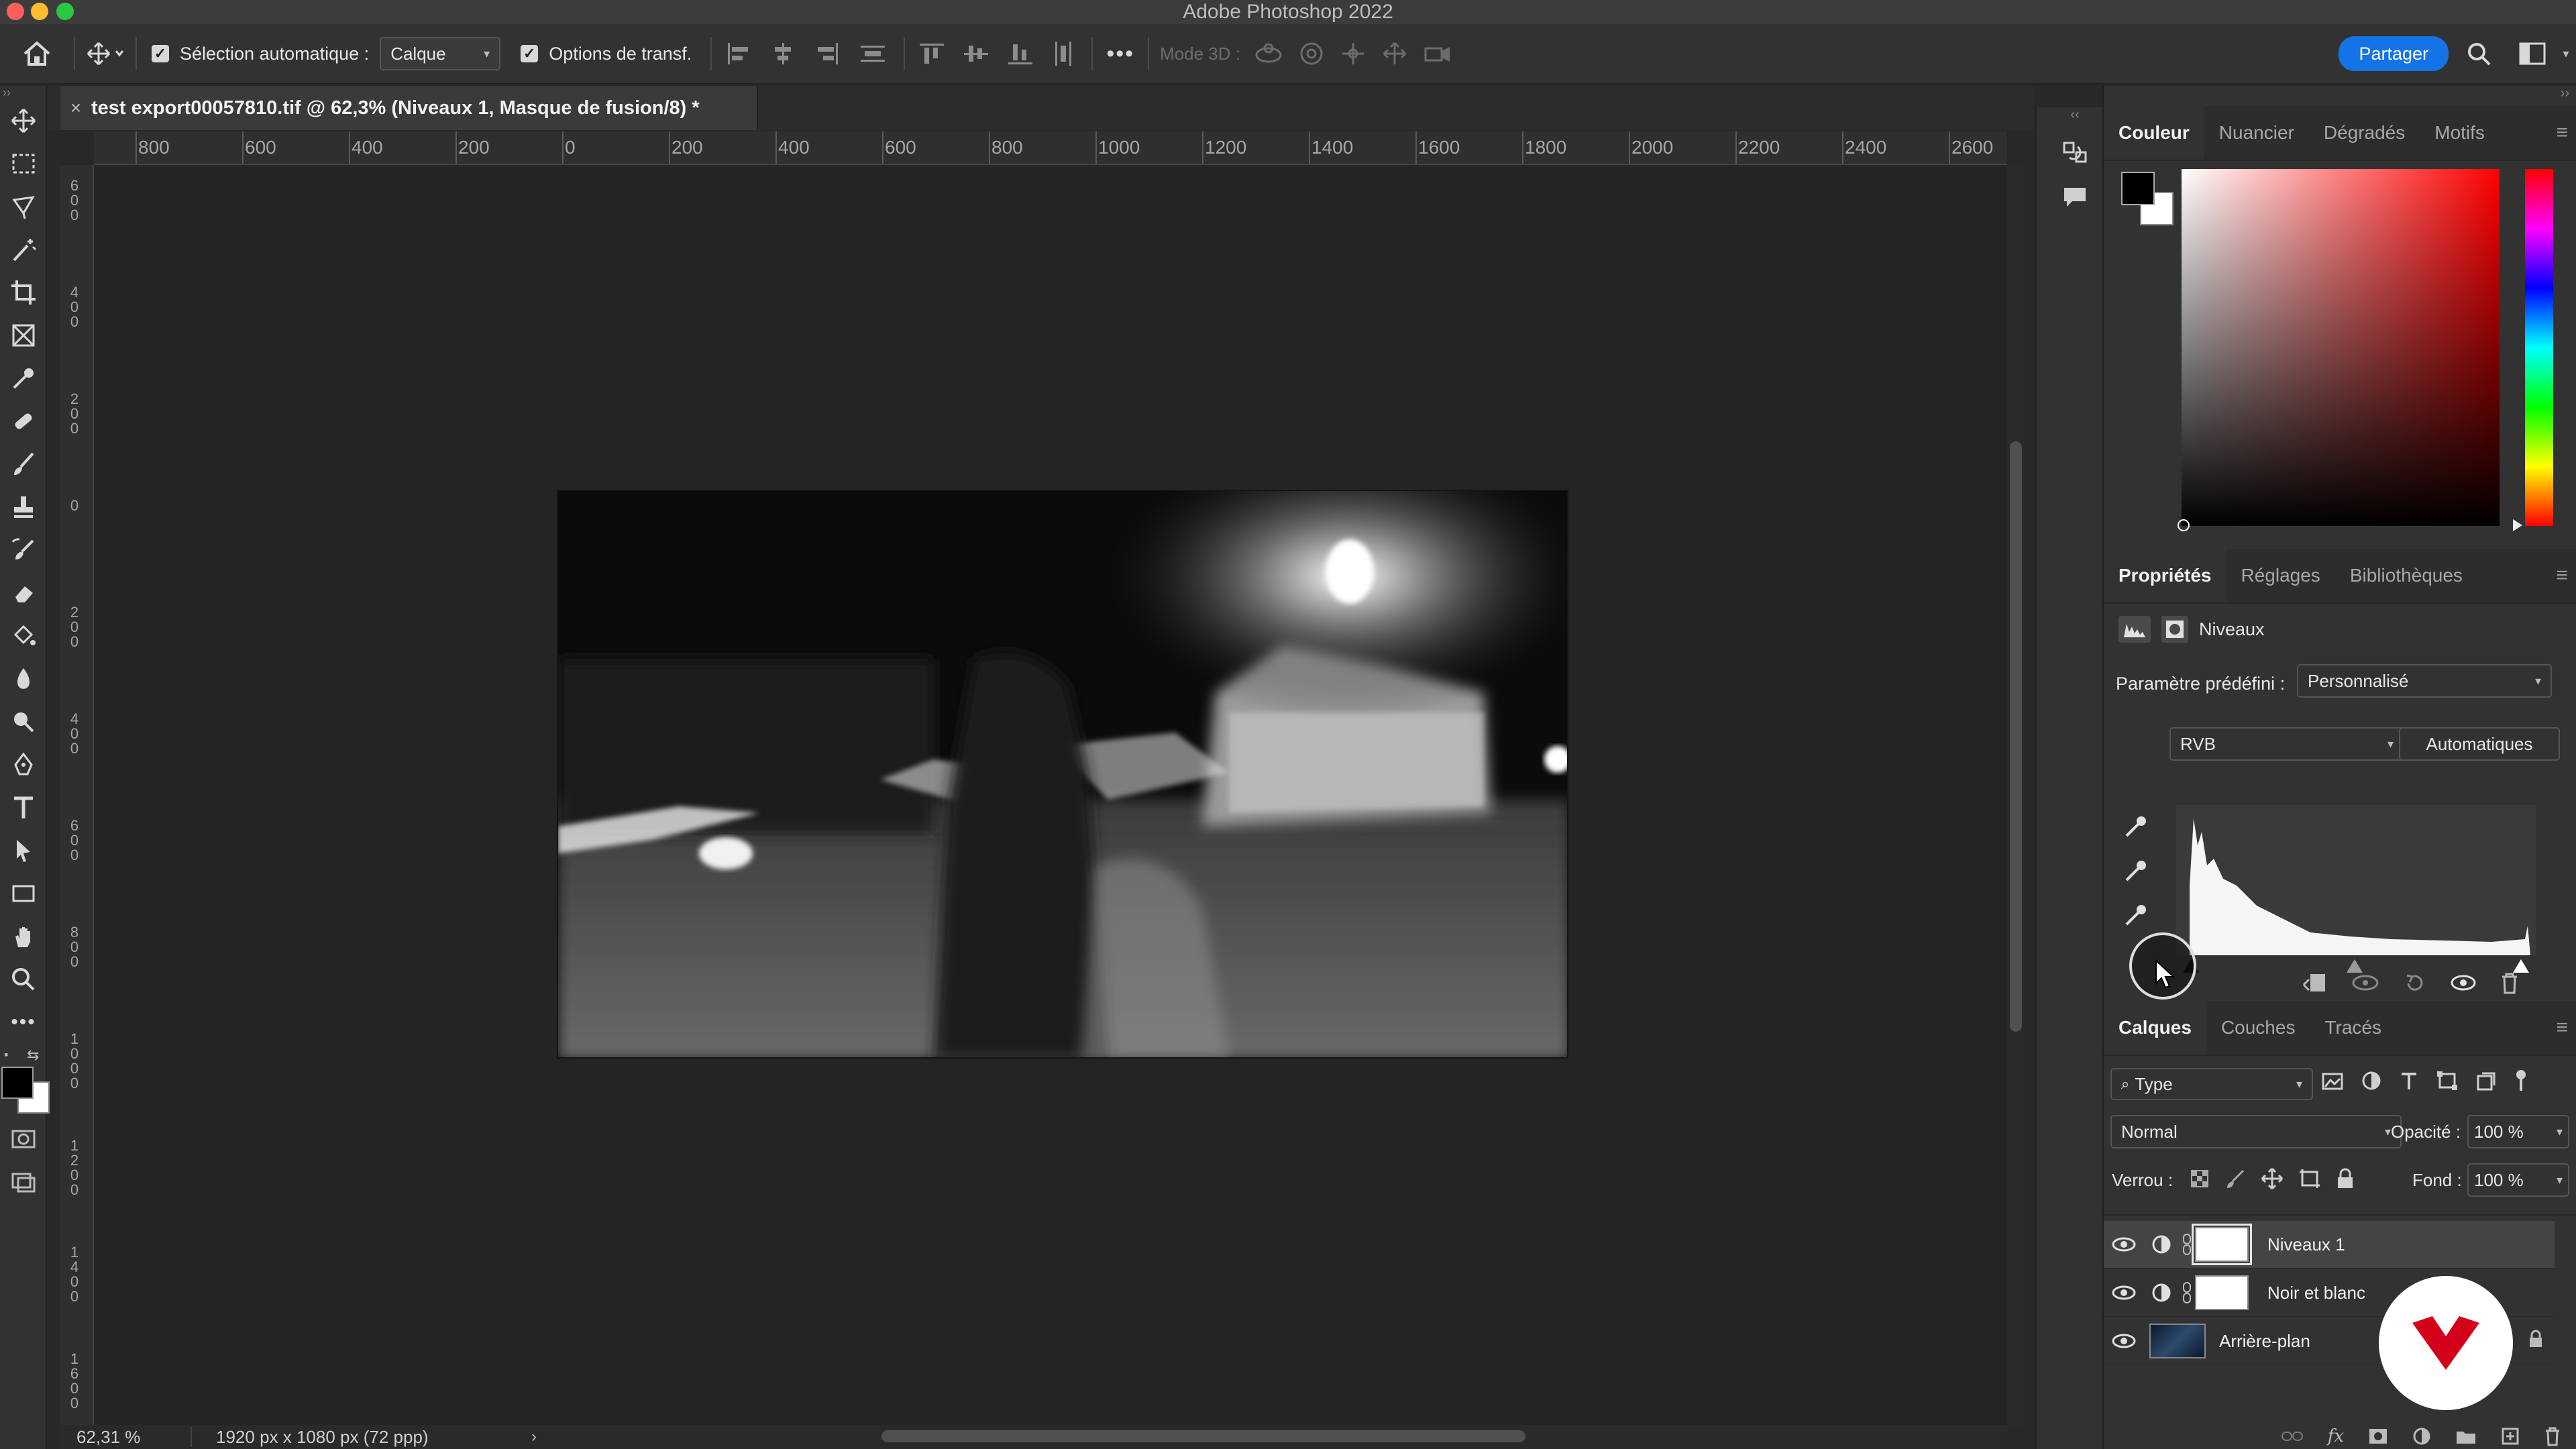 The image size is (2576, 1449). What do you see at coordinates (931, 54) in the screenshot?
I see `align-top-icon` at bounding box center [931, 54].